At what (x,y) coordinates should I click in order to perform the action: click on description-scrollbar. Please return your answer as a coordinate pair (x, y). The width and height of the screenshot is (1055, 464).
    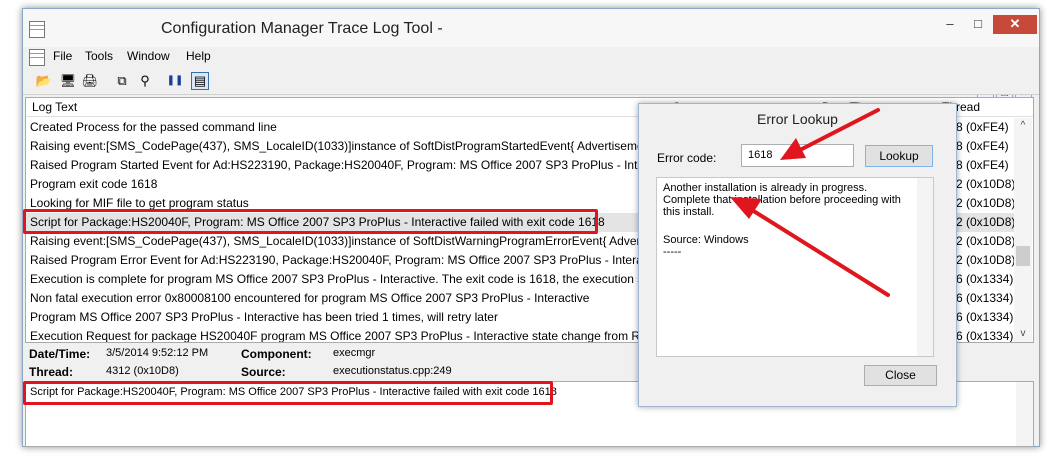
    Looking at the image, I should click on (925, 267).